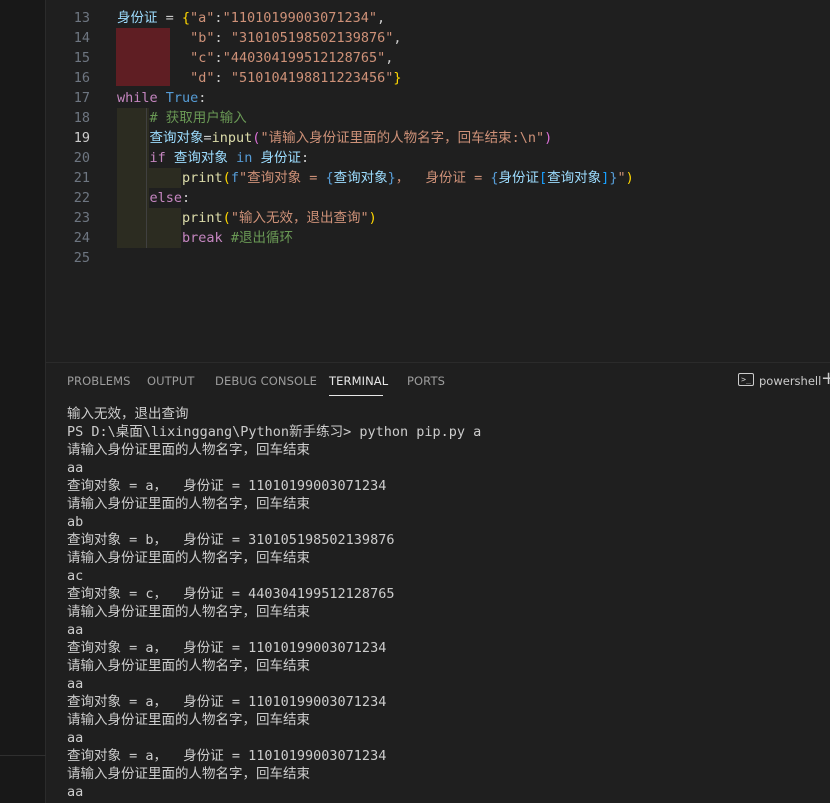 This screenshot has width=830, height=803. Describe the element at coordinates (137, 98) in the screenshot. I see `code-token: while` at that location.